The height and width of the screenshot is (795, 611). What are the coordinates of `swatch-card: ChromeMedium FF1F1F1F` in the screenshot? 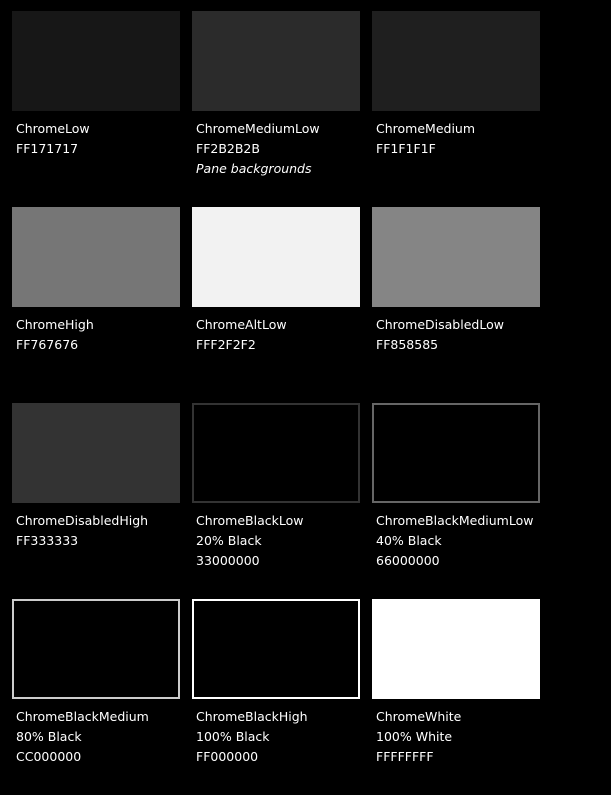 It's located at (456, 109).